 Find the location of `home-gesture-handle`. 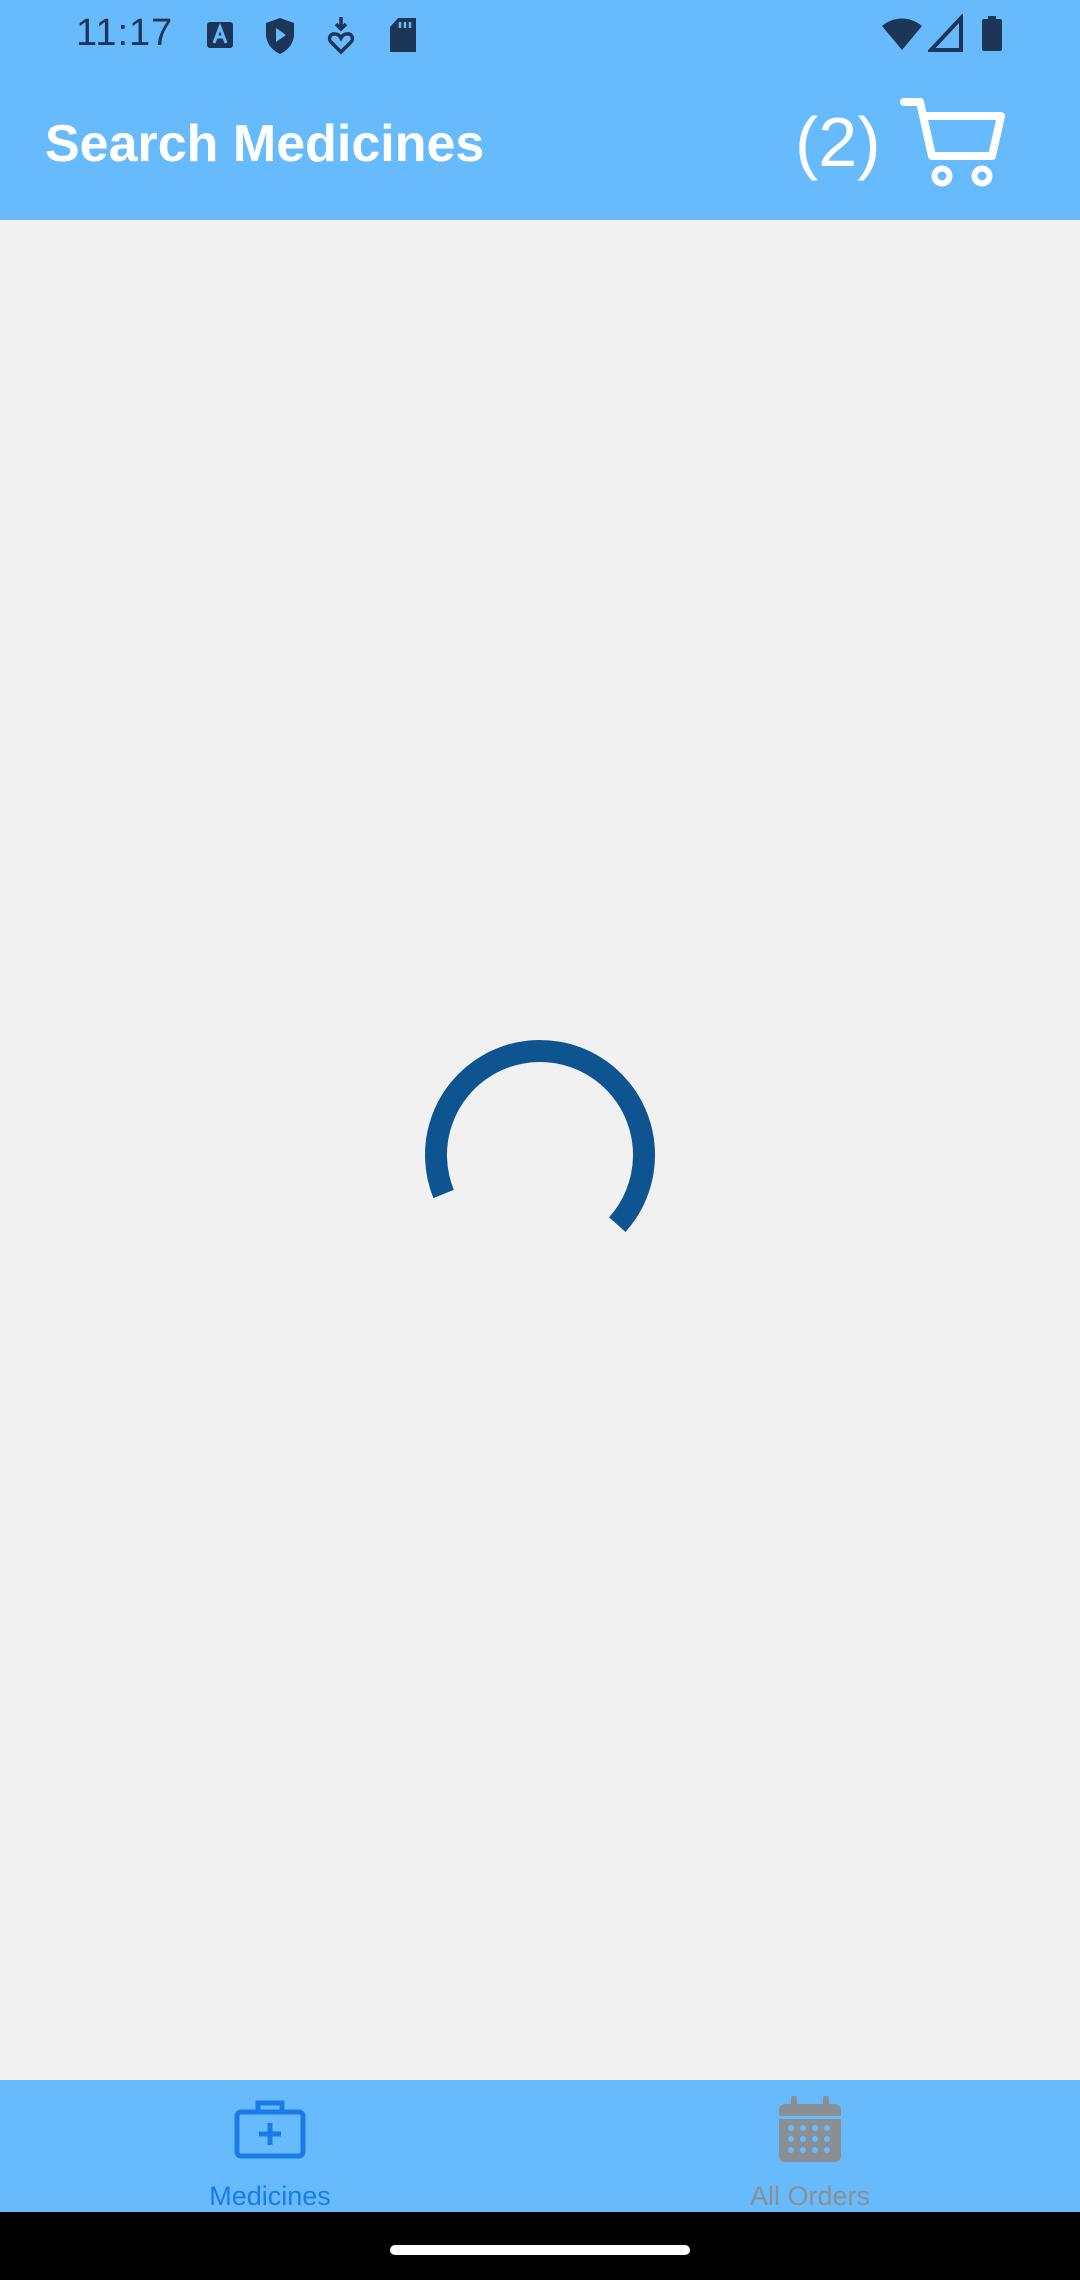

home-gesture-handle is located at coordinates (540, 2250).